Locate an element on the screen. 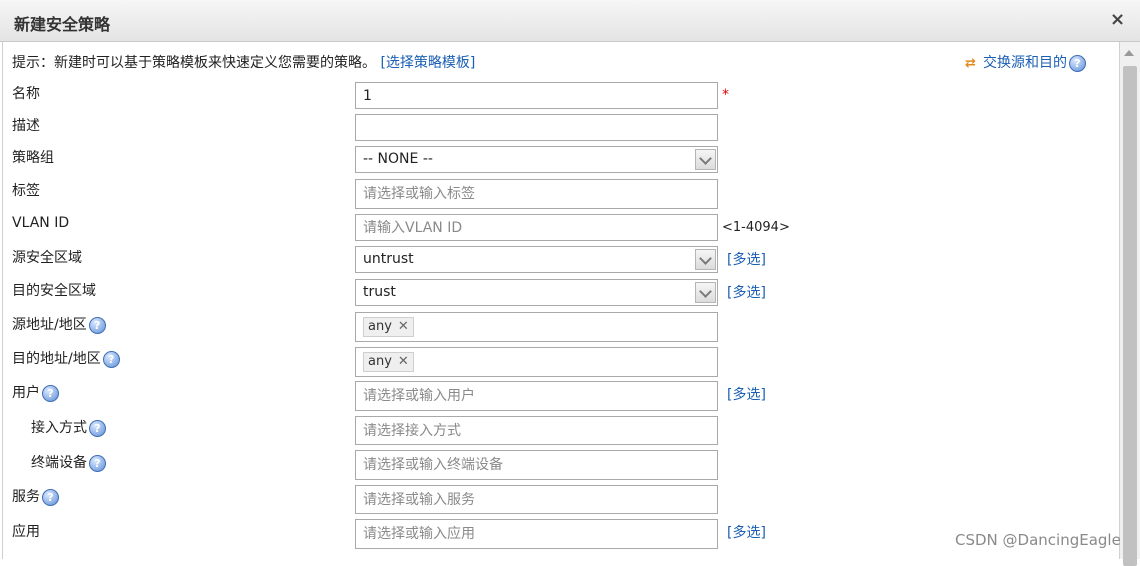 This screenshot has height=566, width=1140. tag-input is located at coordinates (536, 194).